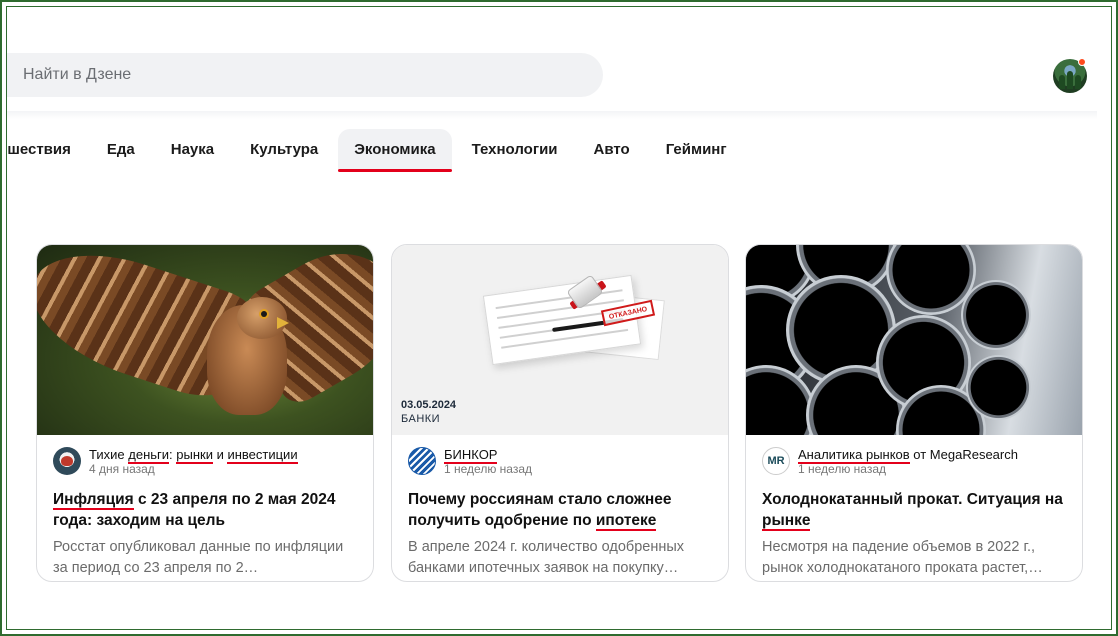 The image size is (1118, 636). I want to click on publish-time: 4 дня назад, so click(122, 469).